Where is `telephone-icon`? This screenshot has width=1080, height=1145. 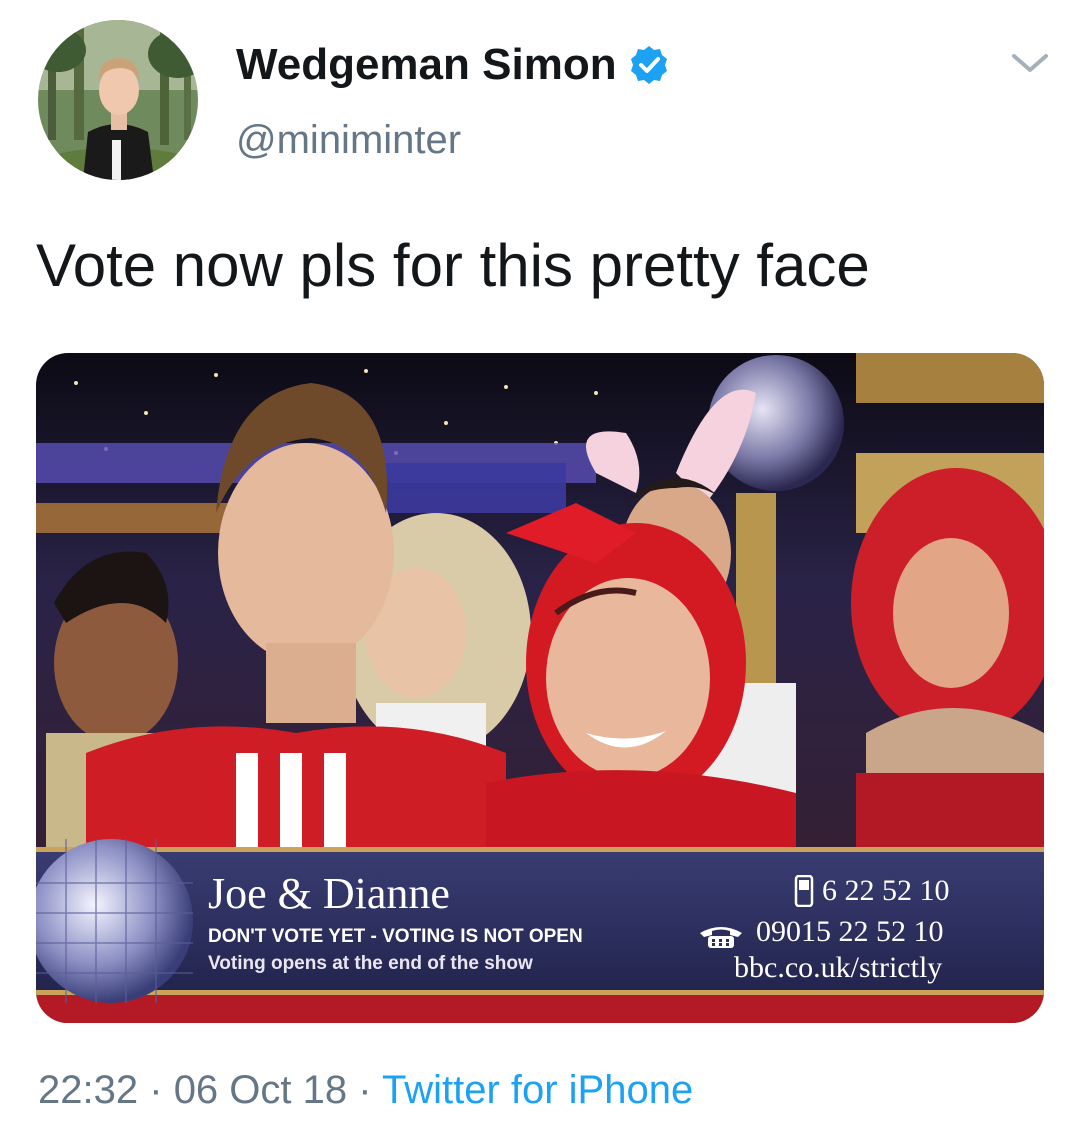
telephone-icon is located at coordinates (721, 937).